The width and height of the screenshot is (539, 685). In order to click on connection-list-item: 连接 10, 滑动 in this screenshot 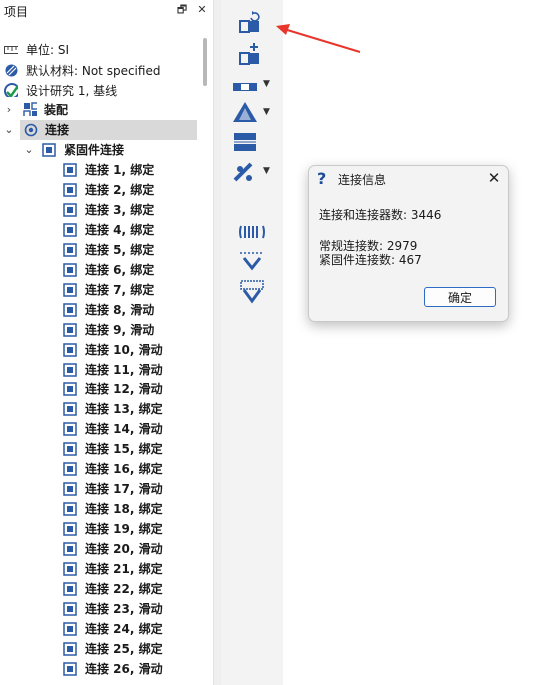, I will do `click(100, 350)`.